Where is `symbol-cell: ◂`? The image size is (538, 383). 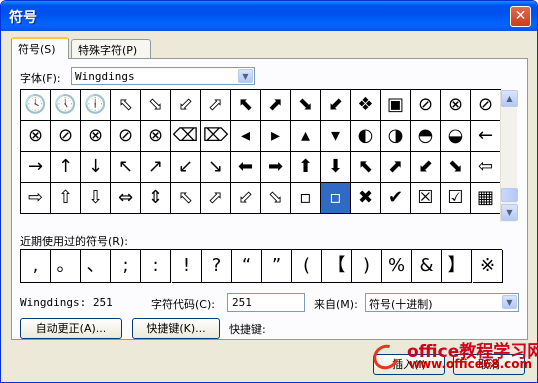
symbol-cell: ◂ is located at coordinates (246, 136).